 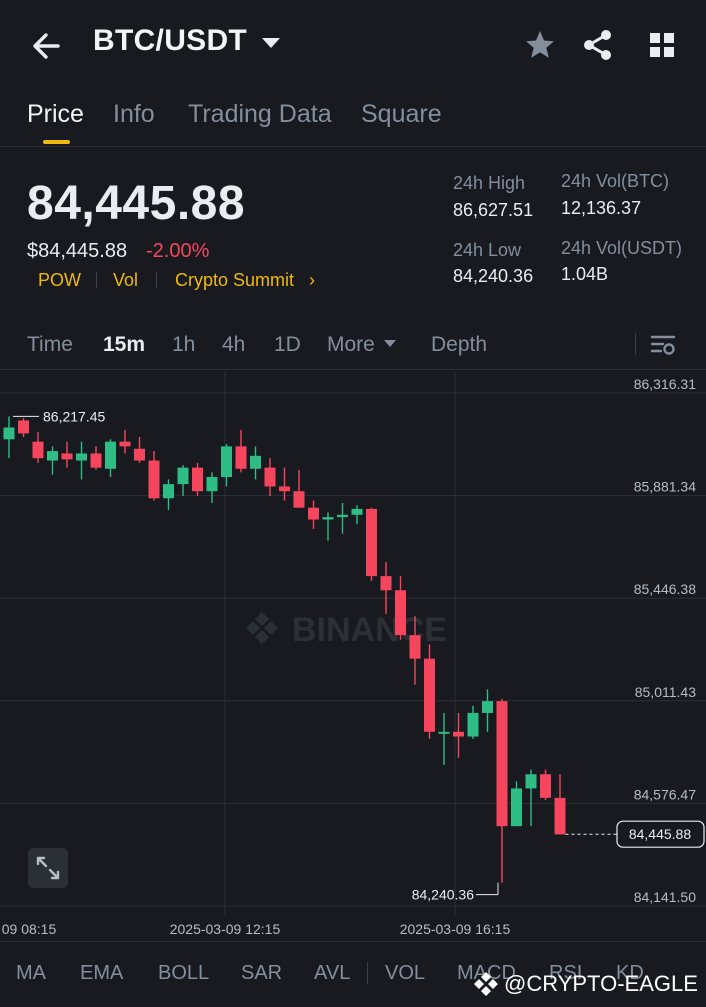 What do you see at coordinates (663, 345) in the screenshot?
I see `chart-settings-icon` at bounding box center [663, 345].